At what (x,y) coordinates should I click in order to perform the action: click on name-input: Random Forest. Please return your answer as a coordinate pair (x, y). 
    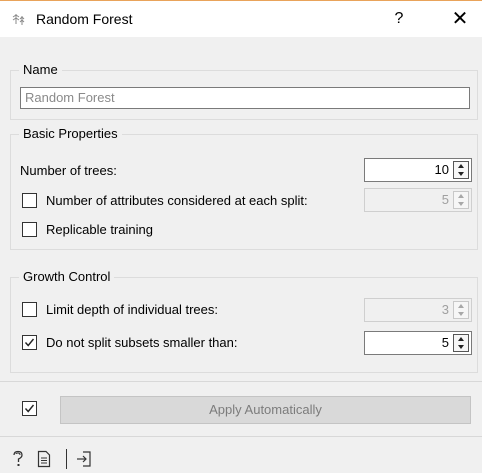
    Looking at the image, I should click on (245, 98).